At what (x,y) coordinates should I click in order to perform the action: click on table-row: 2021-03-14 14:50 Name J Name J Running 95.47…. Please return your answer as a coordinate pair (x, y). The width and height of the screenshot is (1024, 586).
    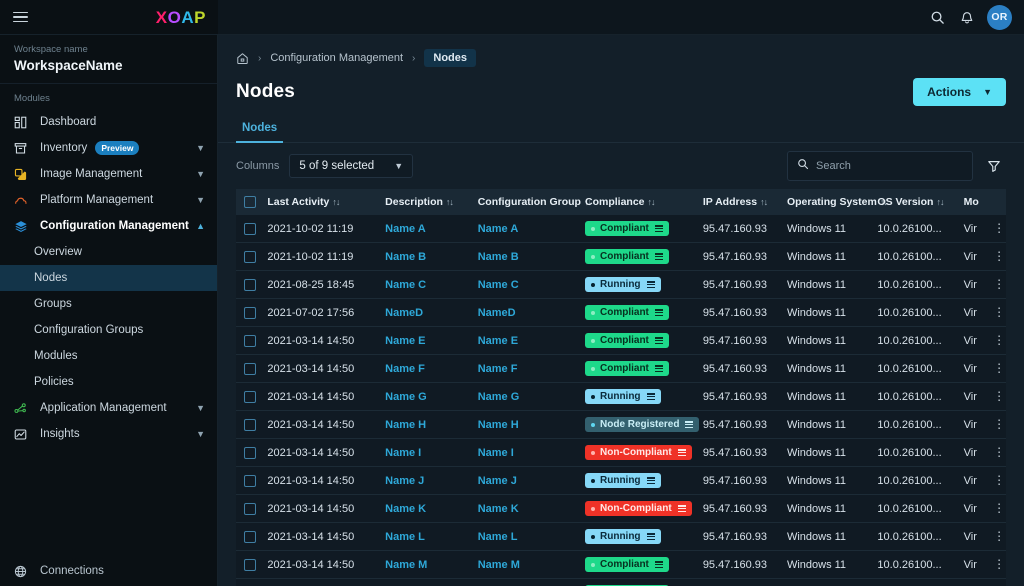
    Looking at the image, I should click on (621, 481).